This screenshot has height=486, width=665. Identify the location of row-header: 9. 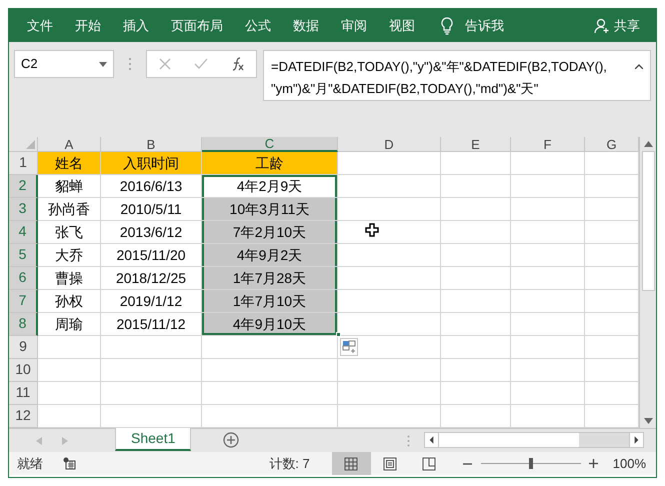
(23, 347).